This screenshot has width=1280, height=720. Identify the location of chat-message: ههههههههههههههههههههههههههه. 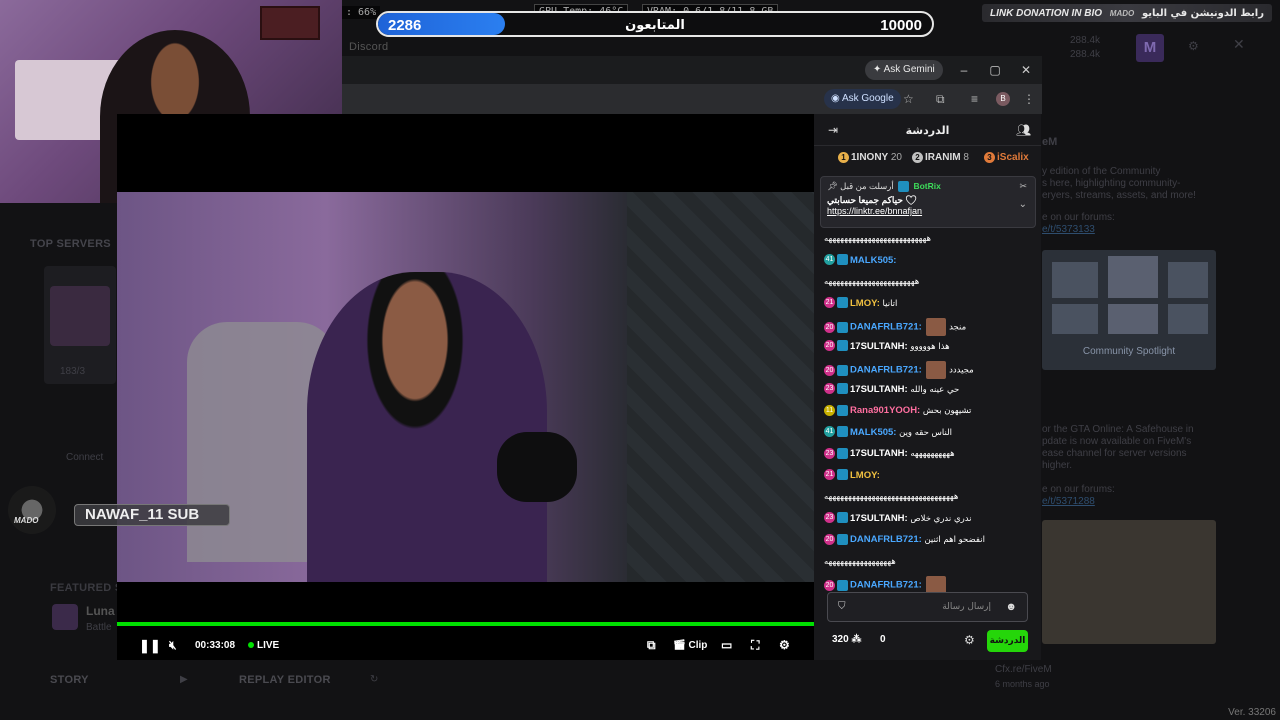
(929, 243).